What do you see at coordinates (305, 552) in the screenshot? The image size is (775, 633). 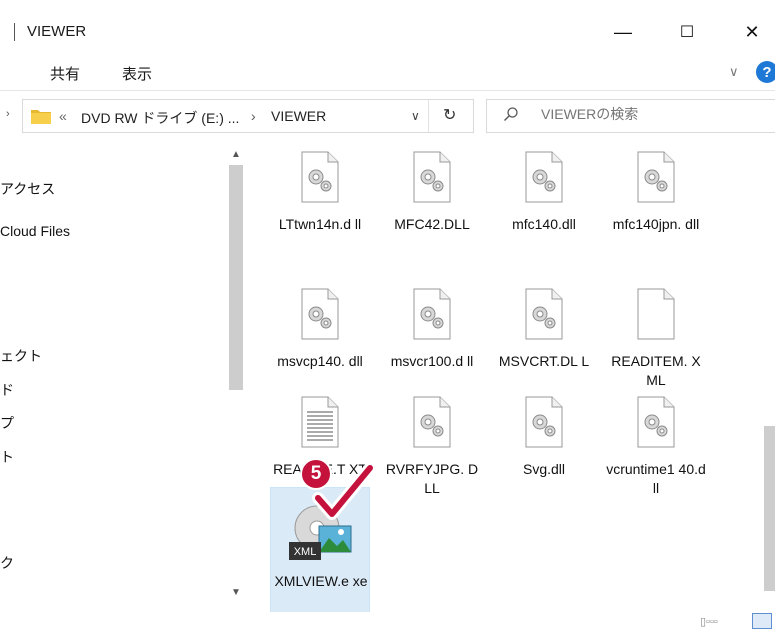 I see `svg-text: XML` at bounding box center [305, 552].